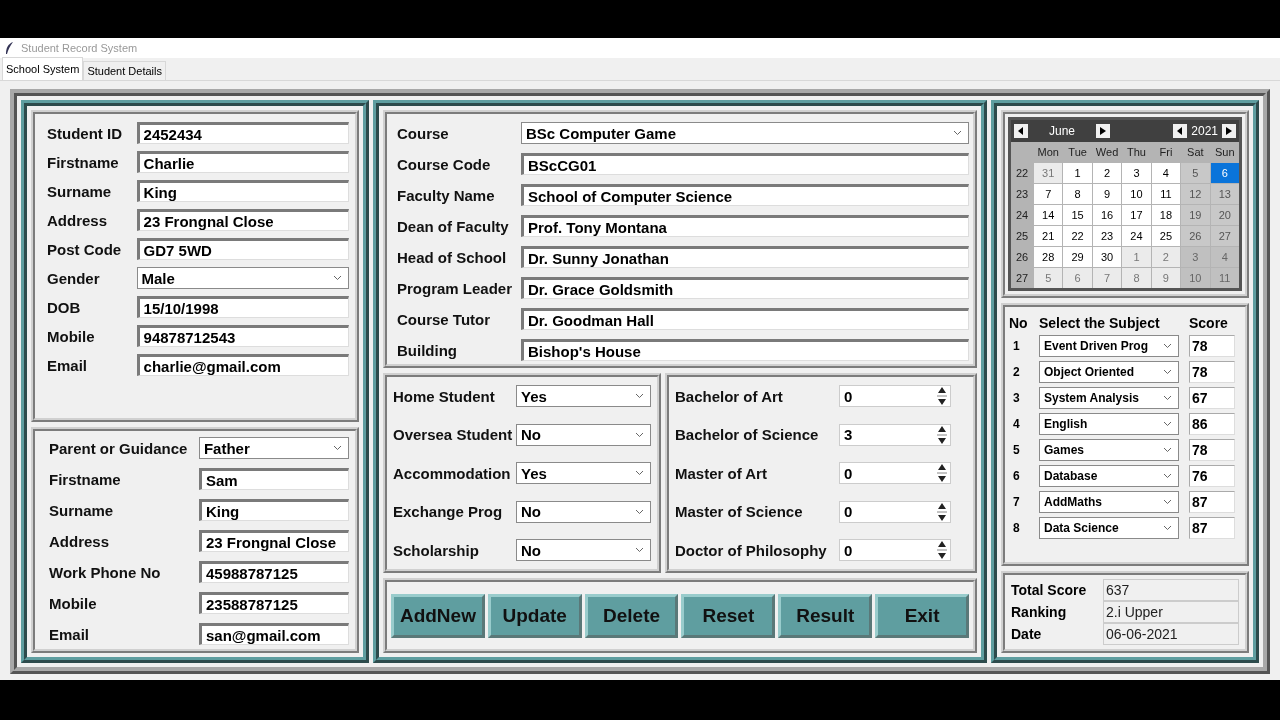 This screenshot has width=1280, height=720. Describe the element at coordinates (1109, 502) in the screenshot. I see `dropdown: AddMaths` at that location.